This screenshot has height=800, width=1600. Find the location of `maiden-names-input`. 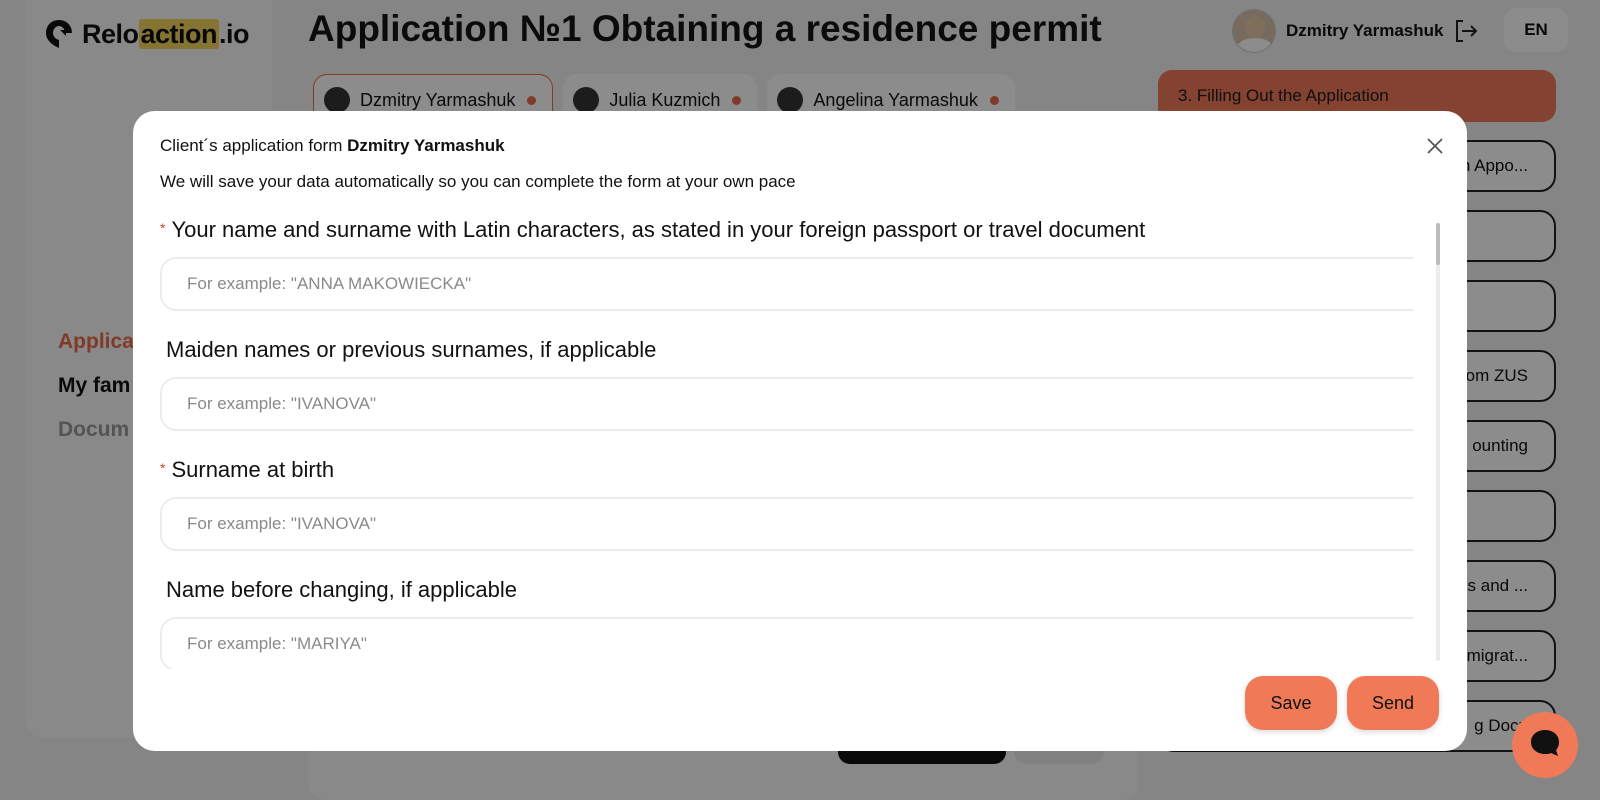

maiden-names-input is located at coordinates (787, 404).